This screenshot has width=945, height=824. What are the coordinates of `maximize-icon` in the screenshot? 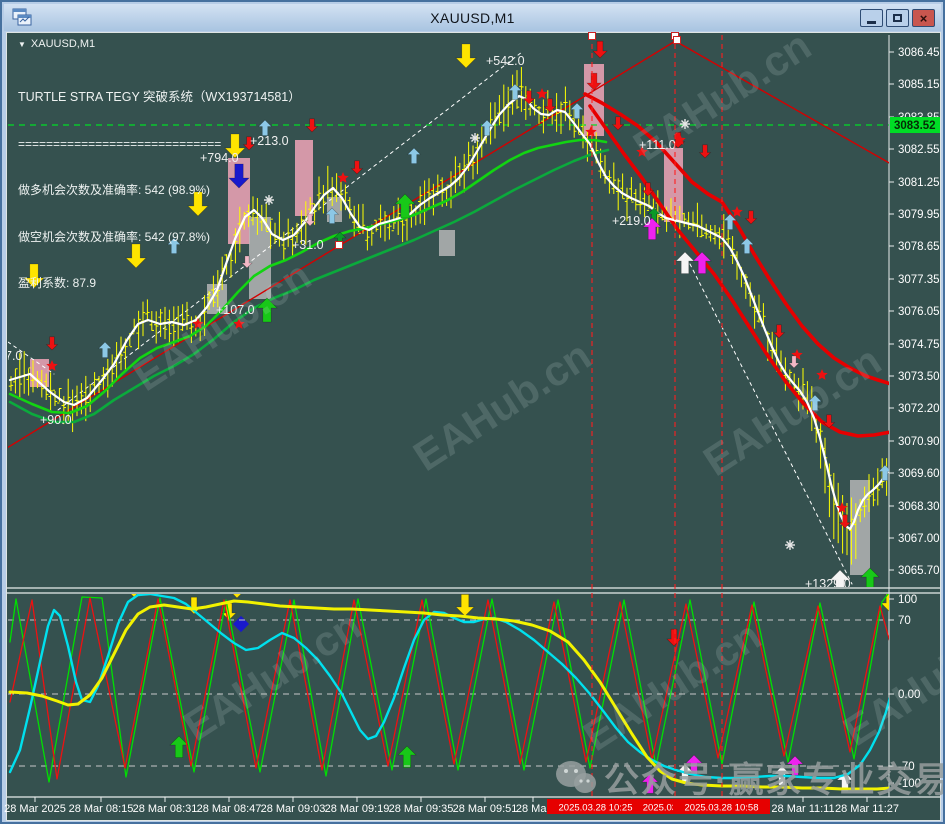 It's located at (897, 18).